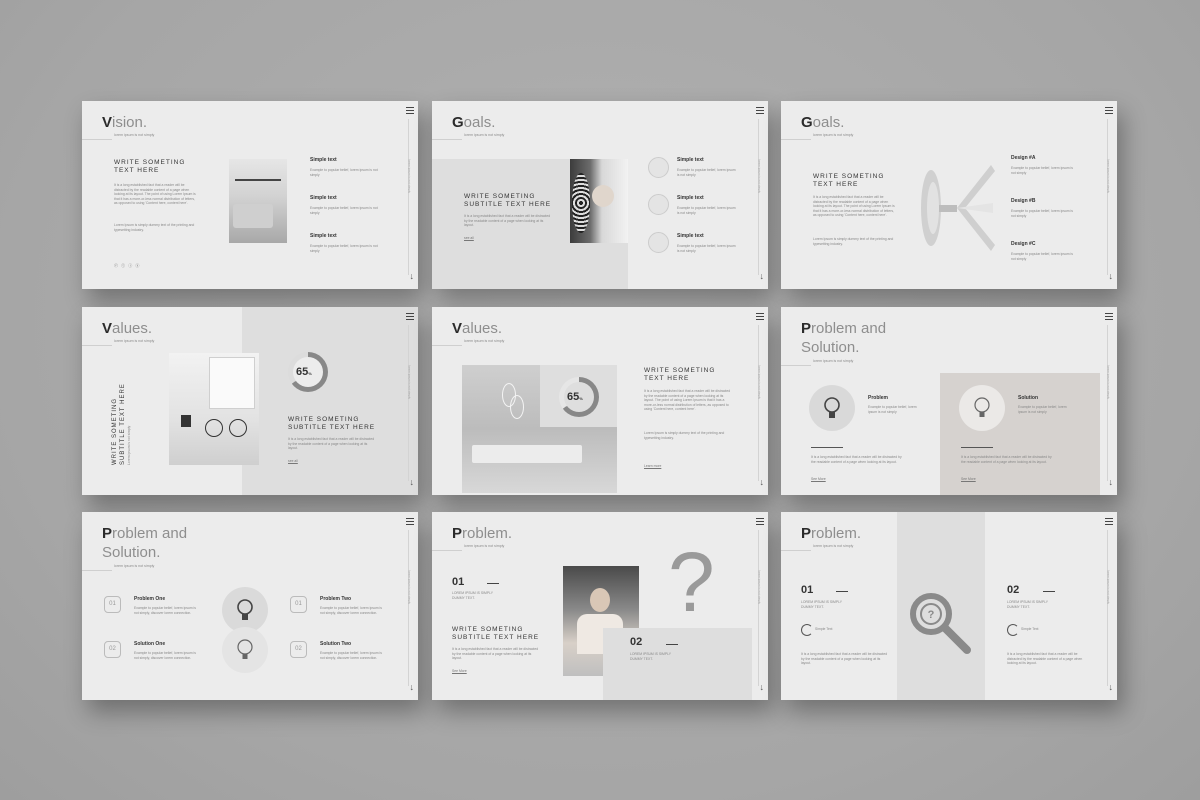 This screenshot has height=800, width=1200. What do you see at coordinates (127, 328) in the screenshot?
I see `slide-title: Values.` at bounding box center [127, 328].